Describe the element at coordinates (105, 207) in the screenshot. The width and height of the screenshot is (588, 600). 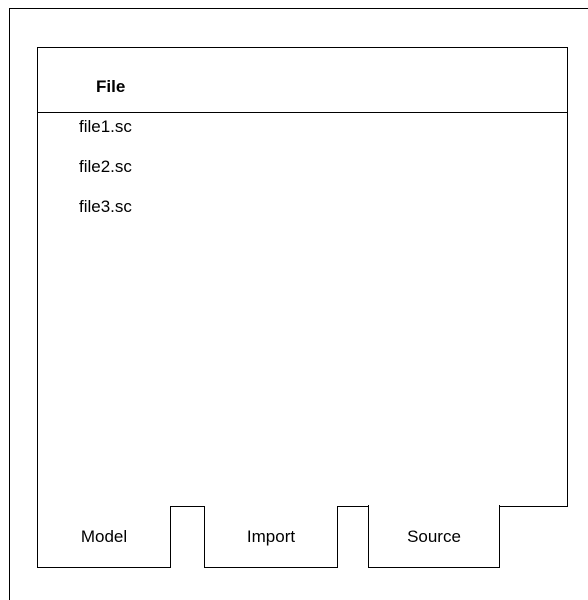
I see `file-list-item: file3.sc` at that location.